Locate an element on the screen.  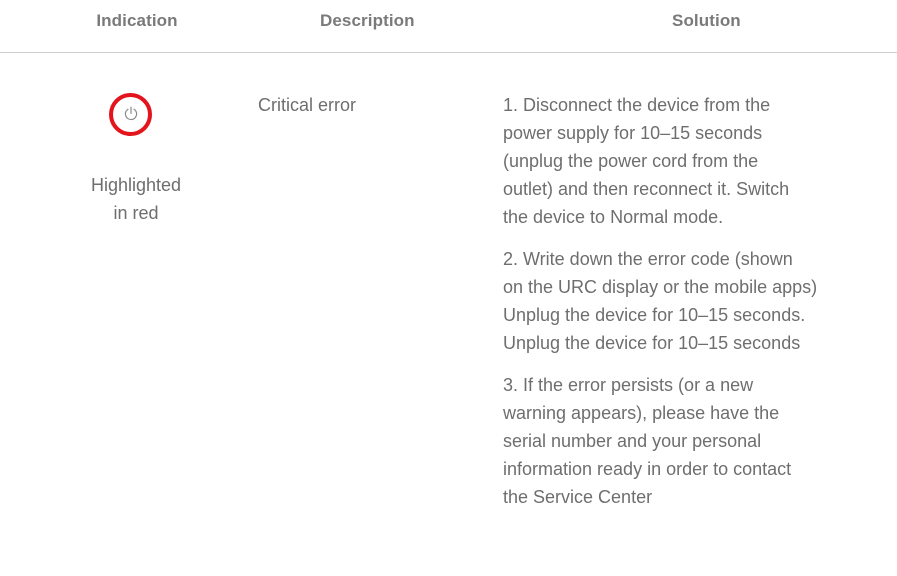
solution-line: outlet) and then reconnect it. Switch is located at coordinates (646, 189).